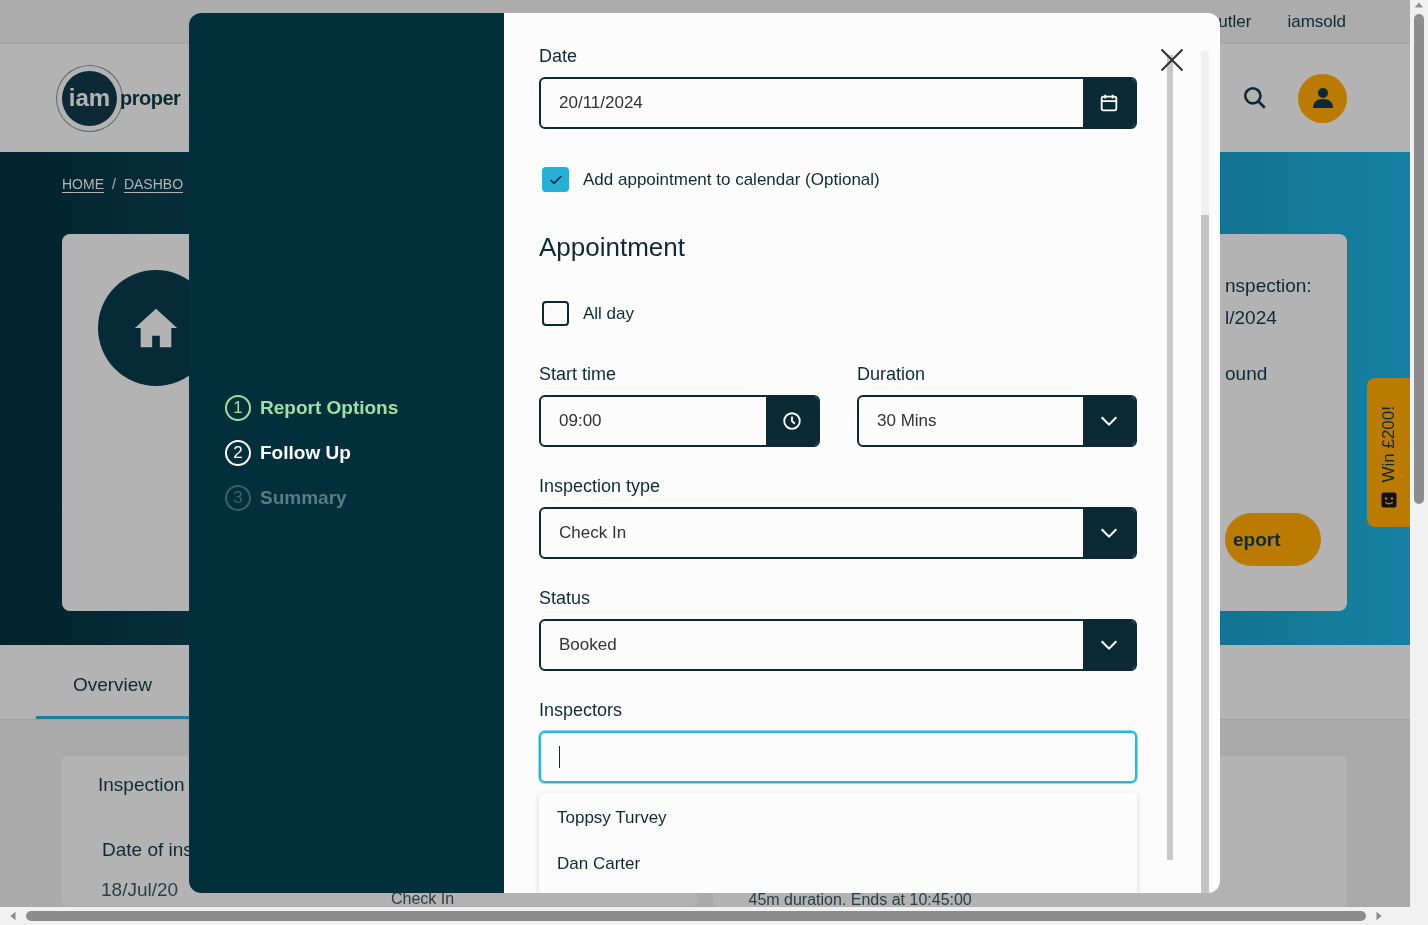 The height and width of the screenshot is (925, 1428). What do you see at coordinates (141, 785) in the screenshot?
I see `card-title: Inspection` at bounding box center [141, 785].